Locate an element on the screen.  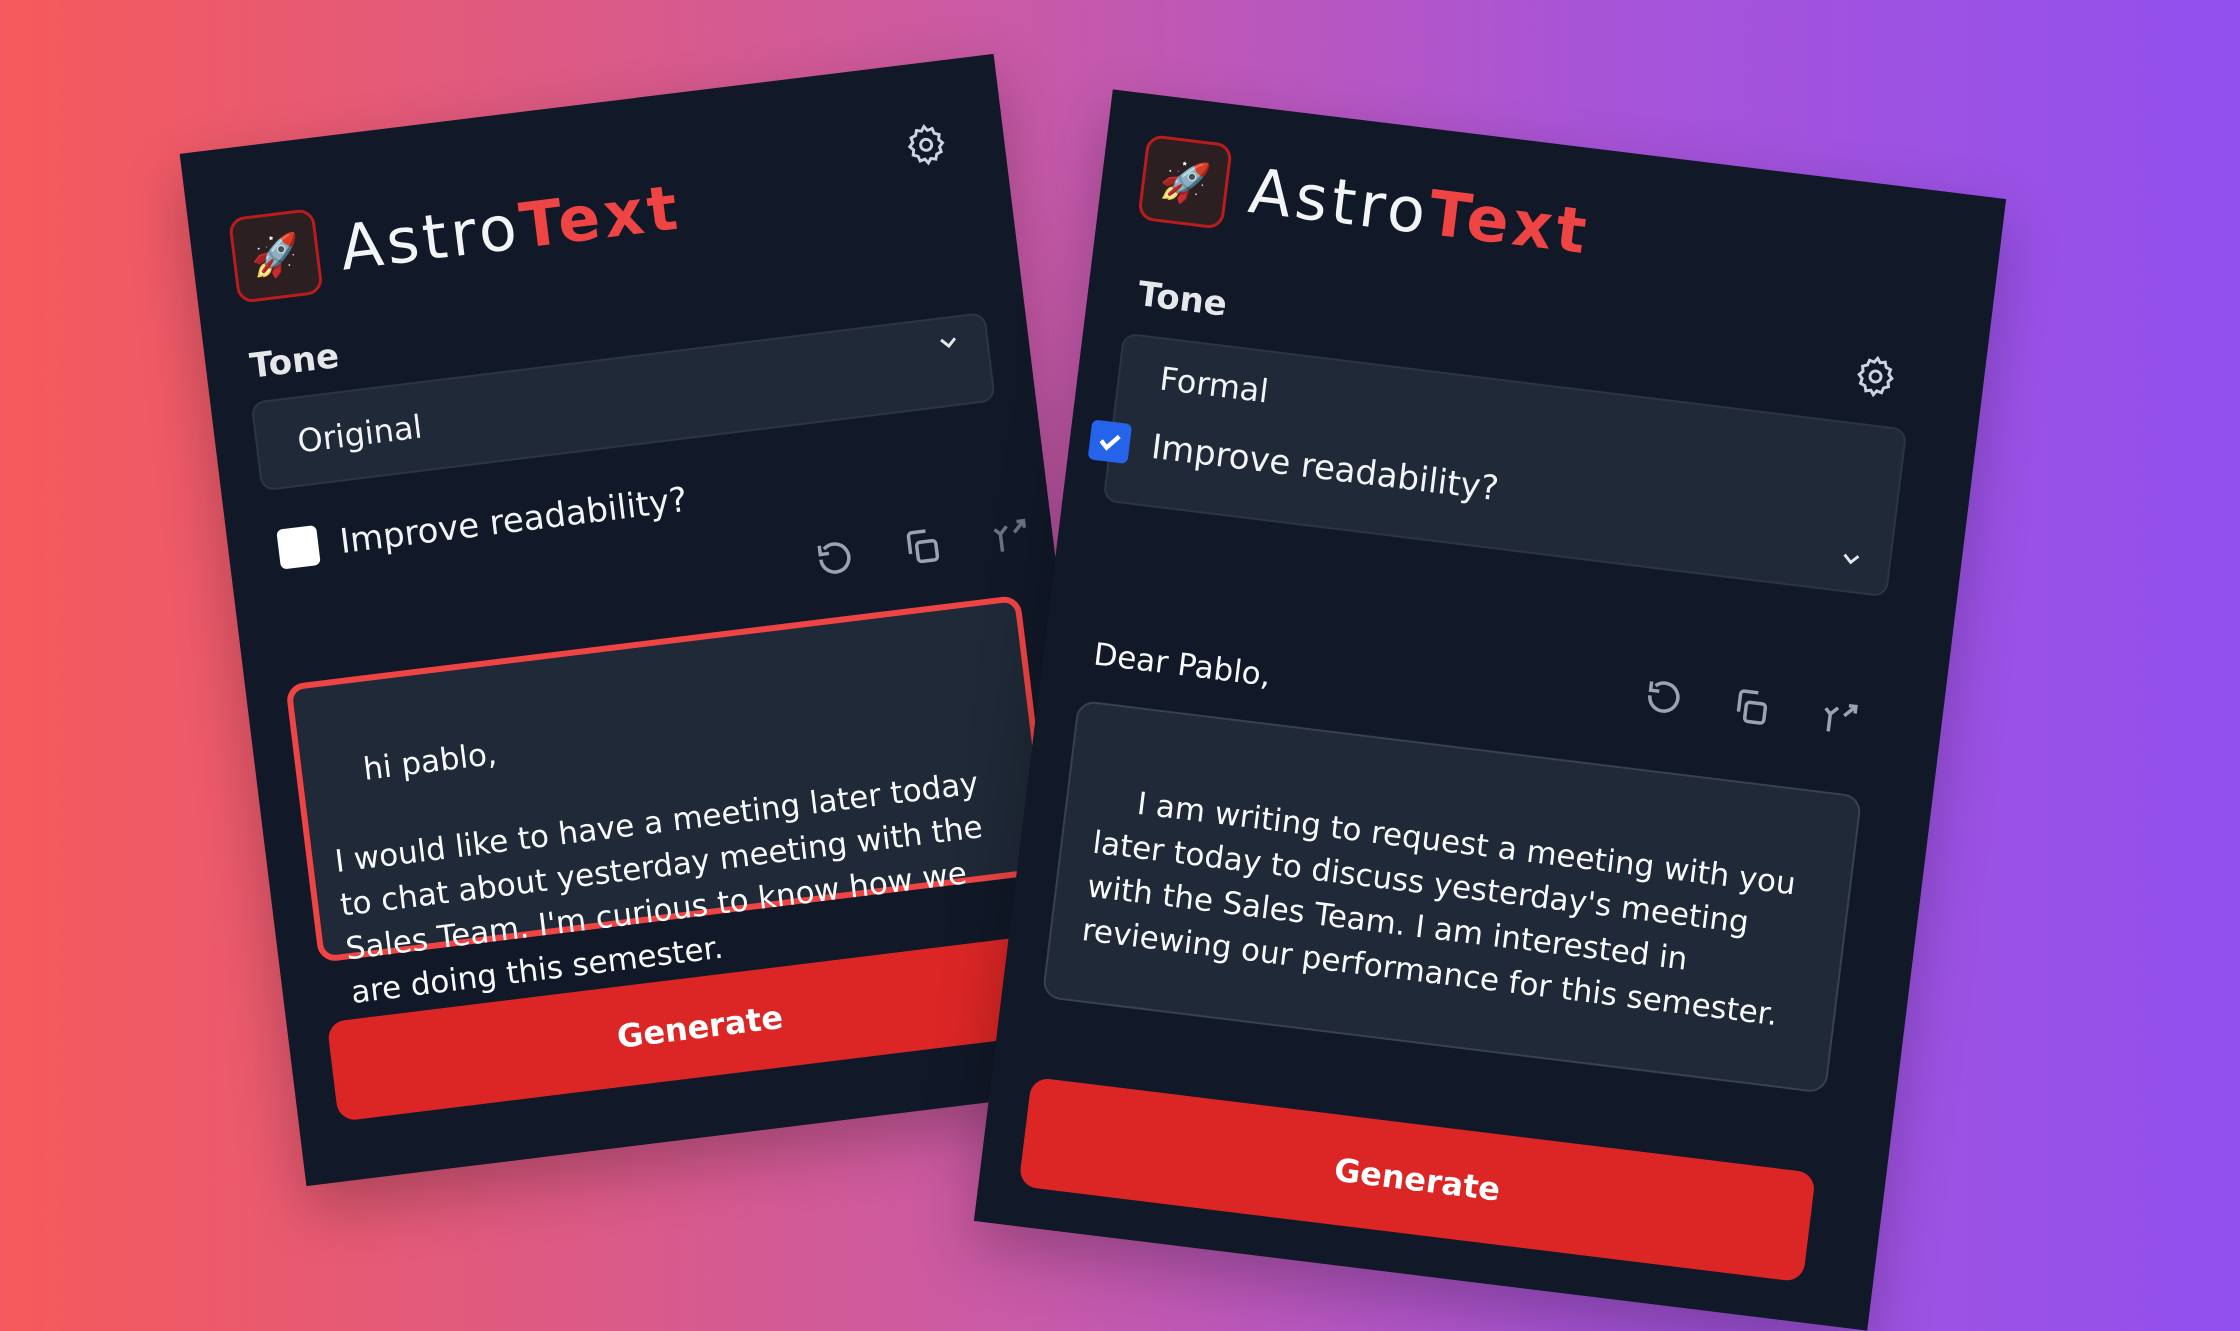
tone-select: Original is located at coordinates (623, 401).